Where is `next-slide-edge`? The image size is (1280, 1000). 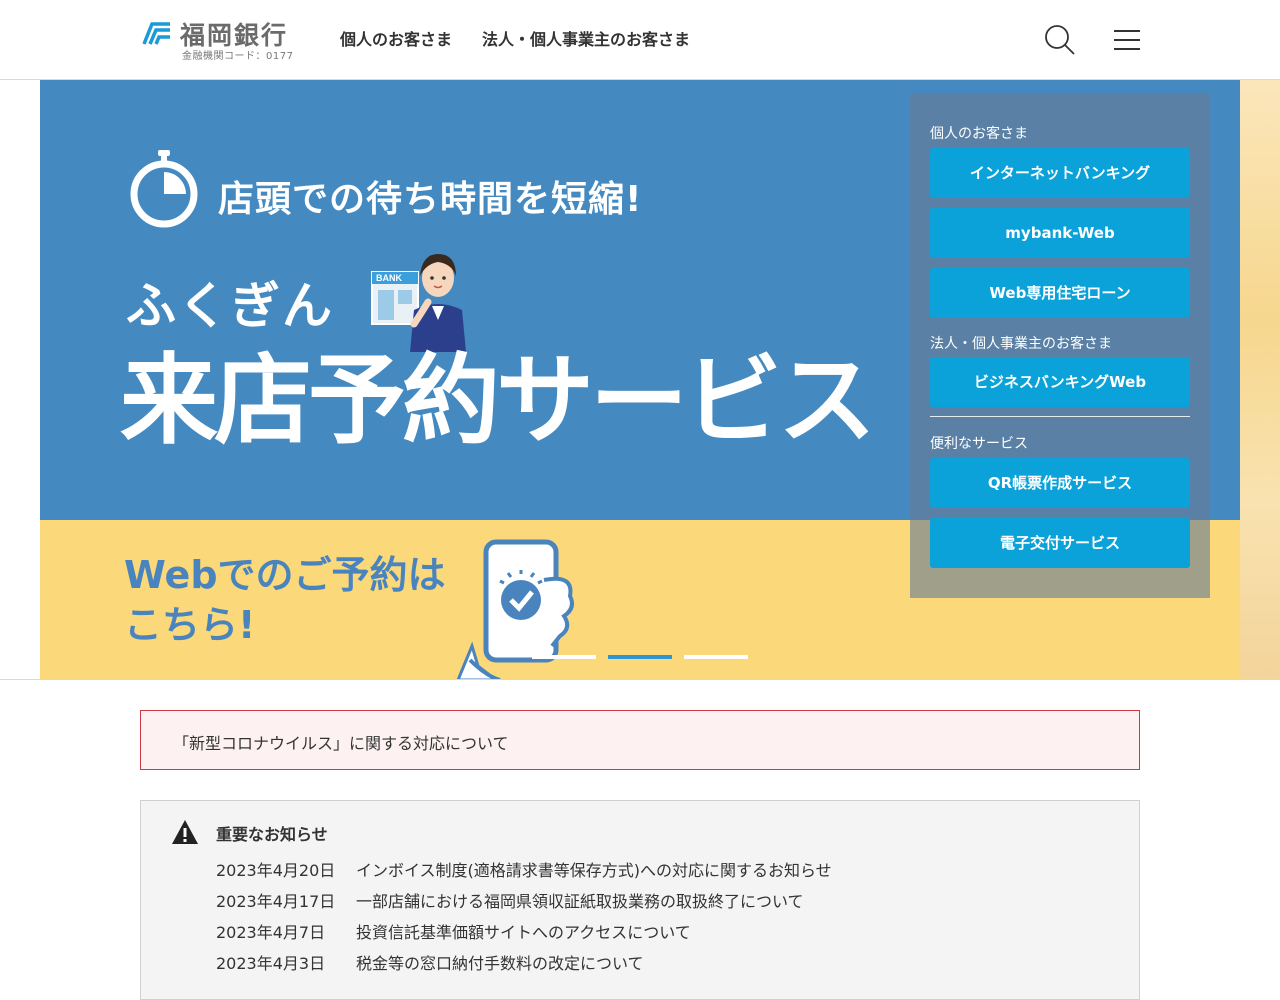 next-slide-edge is located at coordinates (1260, 379).